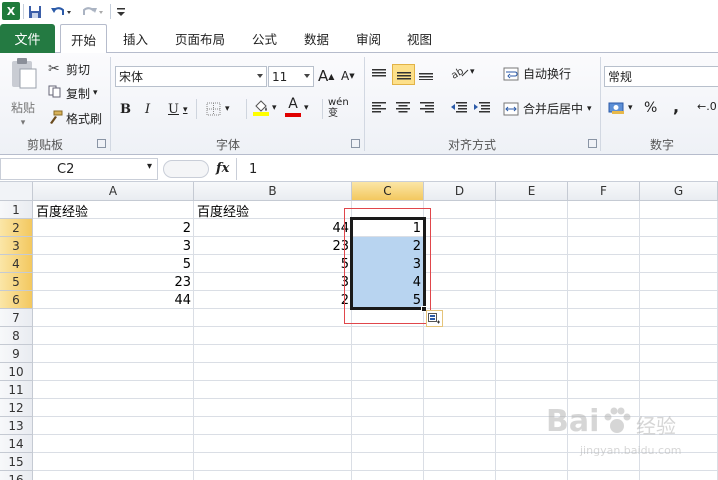  I want to click on tab-page-layout: 页面布局, so click(200, 38).